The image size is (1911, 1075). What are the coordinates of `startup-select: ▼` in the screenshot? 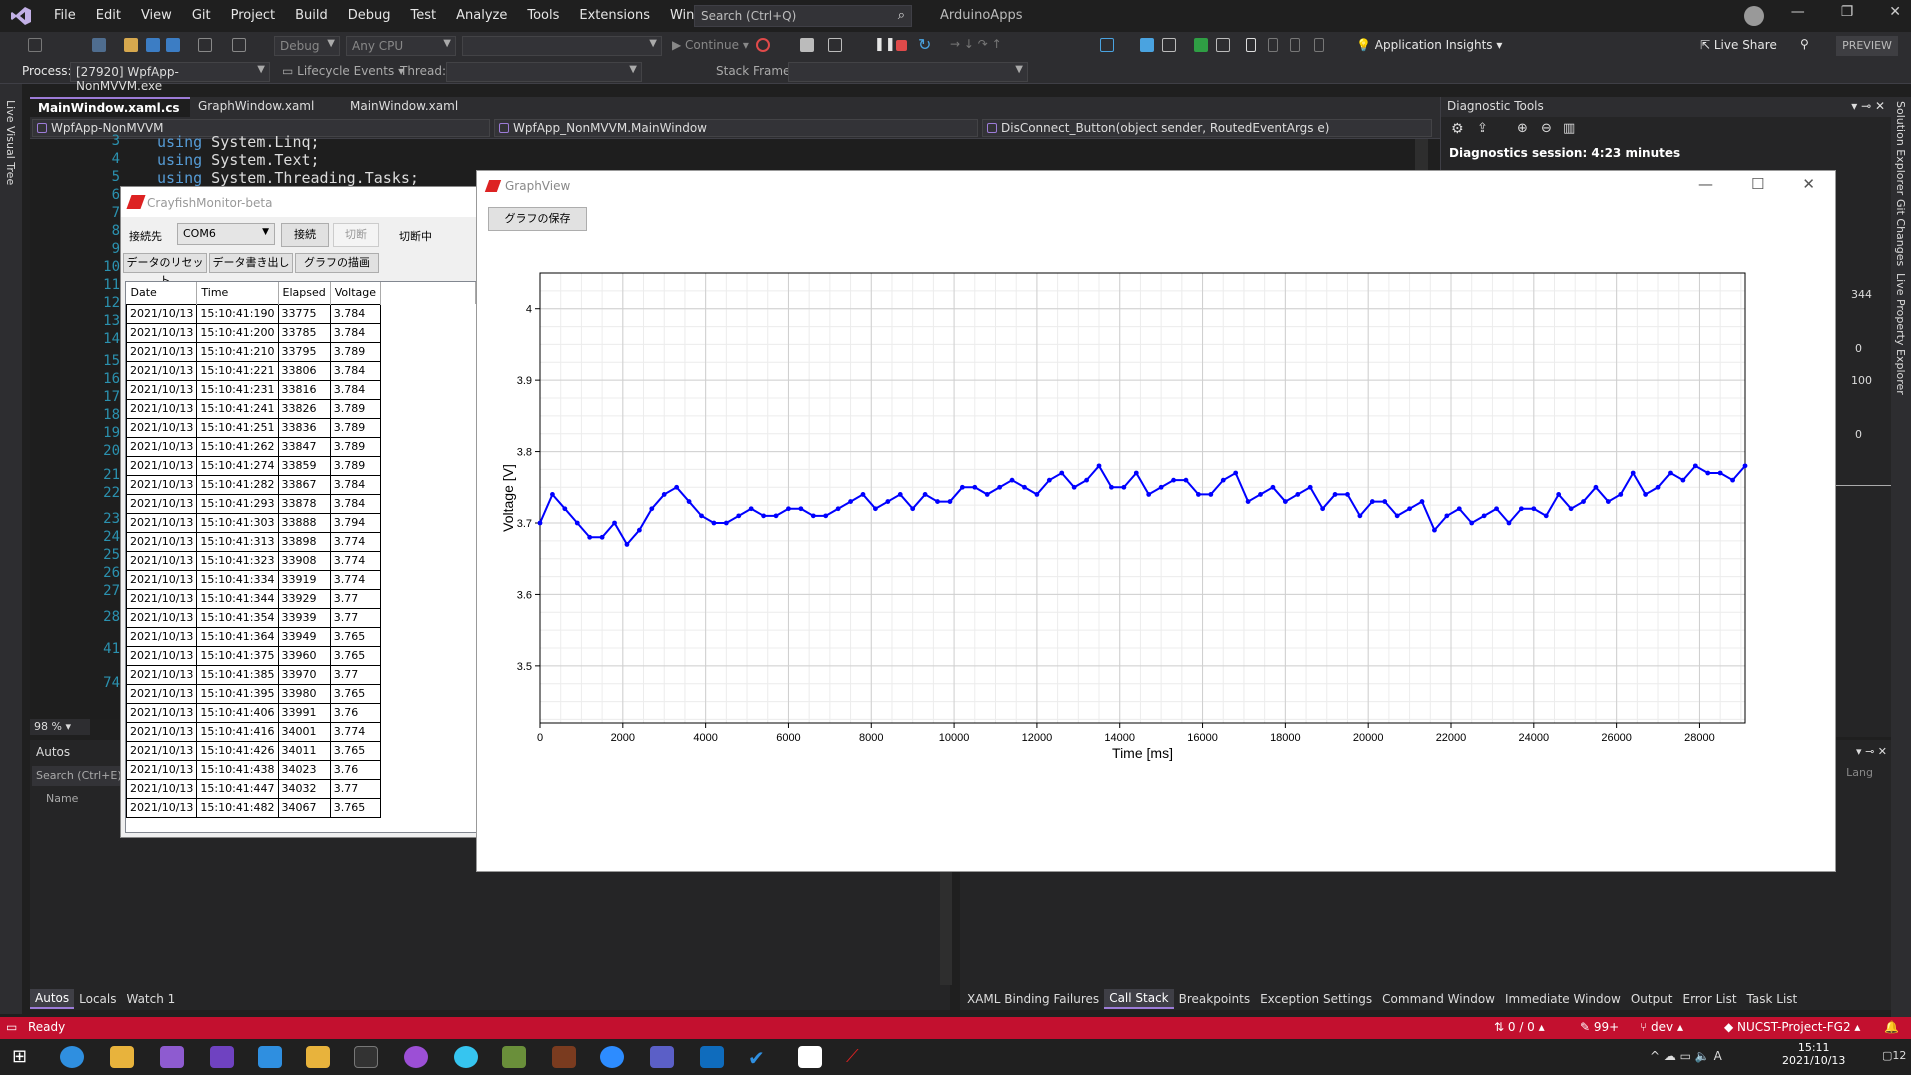 It's located at (562, 46).